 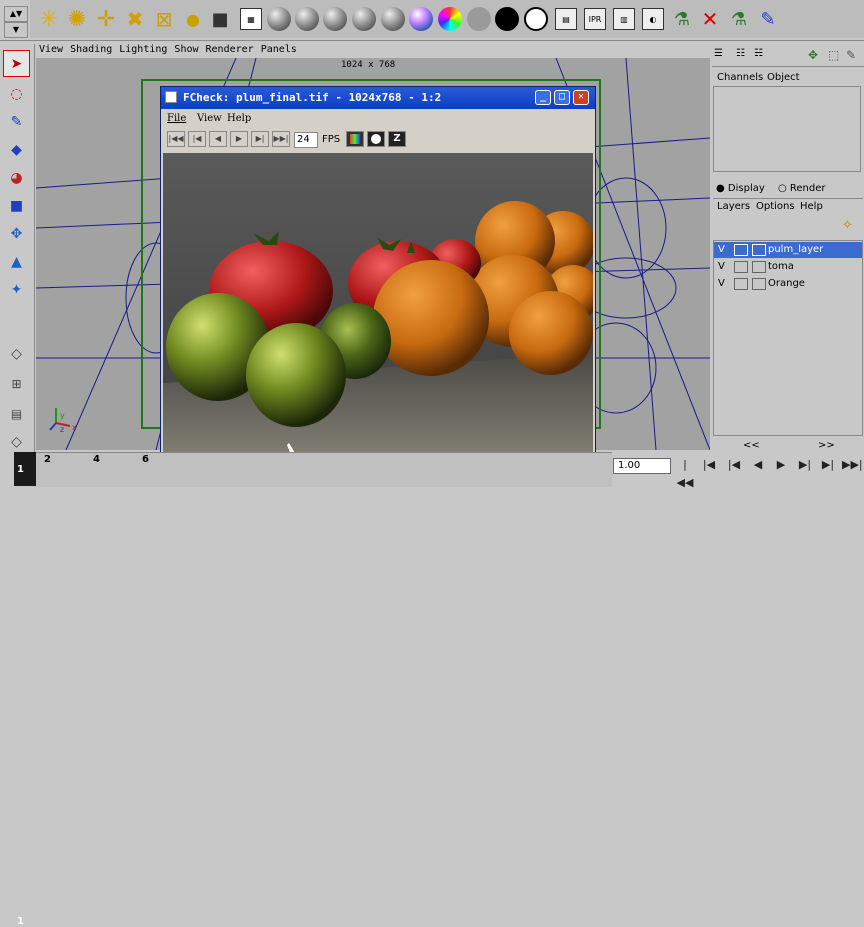 I want to click on layout-persp-icon: ◇, so click(x=16, y=441).